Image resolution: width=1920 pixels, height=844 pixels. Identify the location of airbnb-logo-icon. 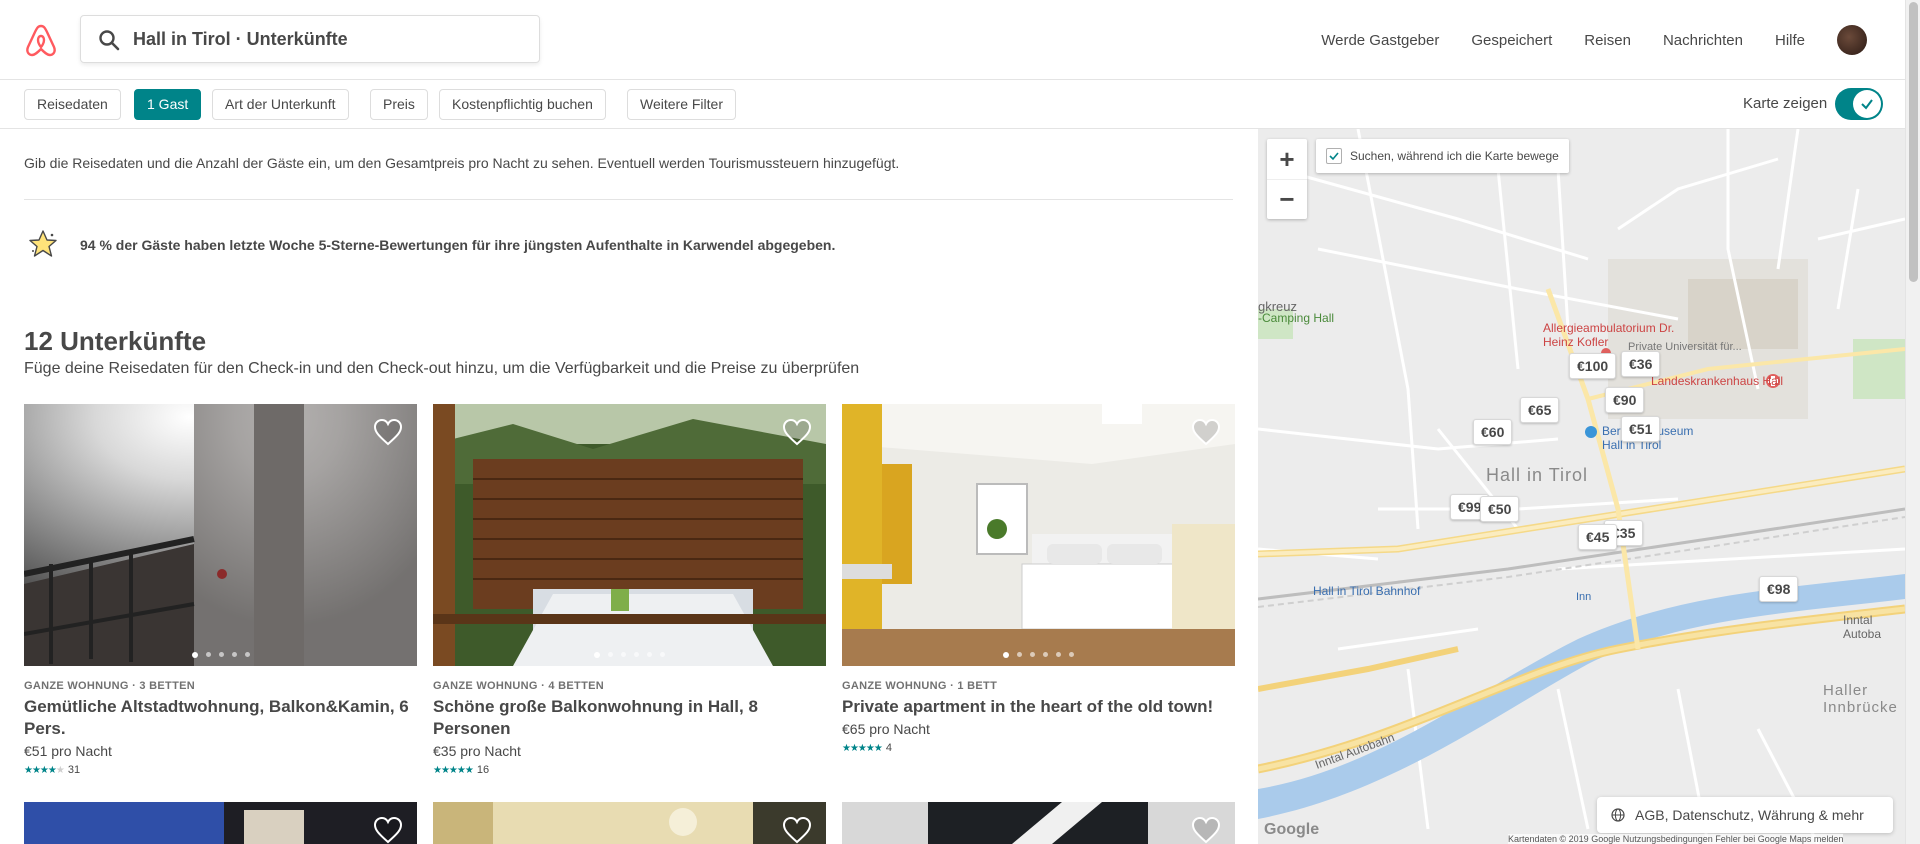
(41, 40).